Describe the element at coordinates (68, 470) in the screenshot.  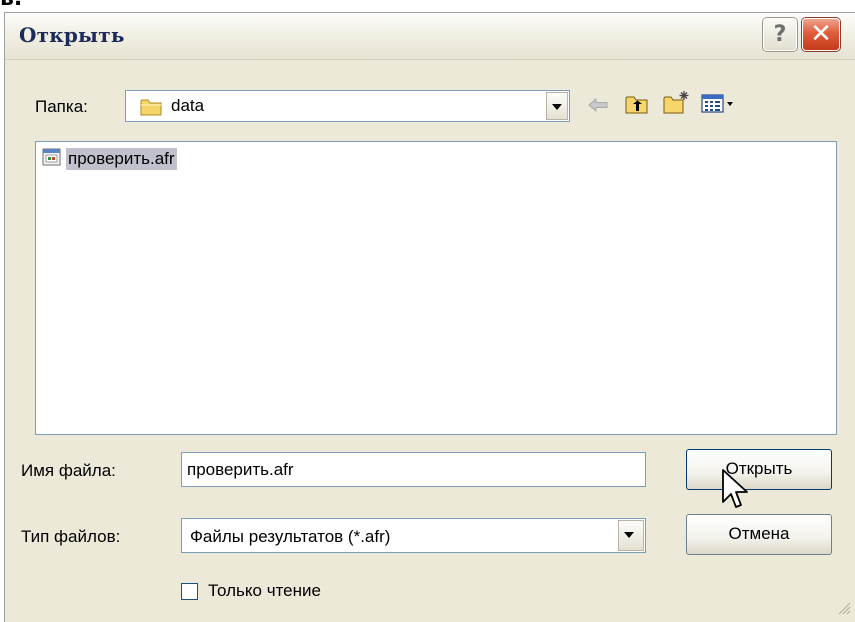
I see `filename-label: Имя файла:` at that location.